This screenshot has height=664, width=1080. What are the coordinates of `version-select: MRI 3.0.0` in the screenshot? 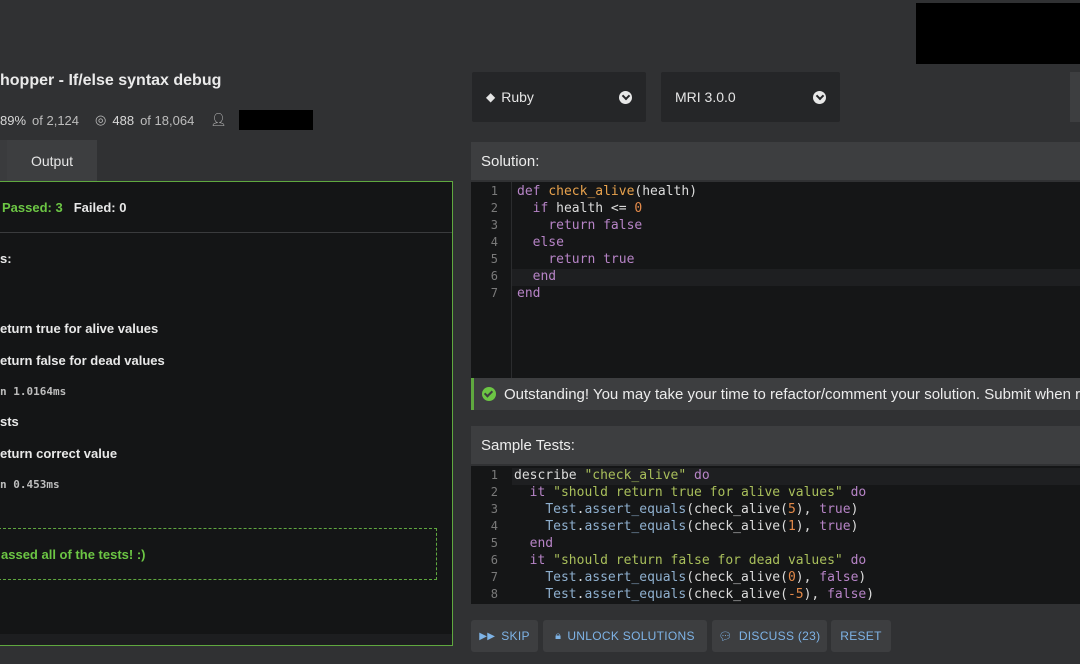 It's located at (750, 97).